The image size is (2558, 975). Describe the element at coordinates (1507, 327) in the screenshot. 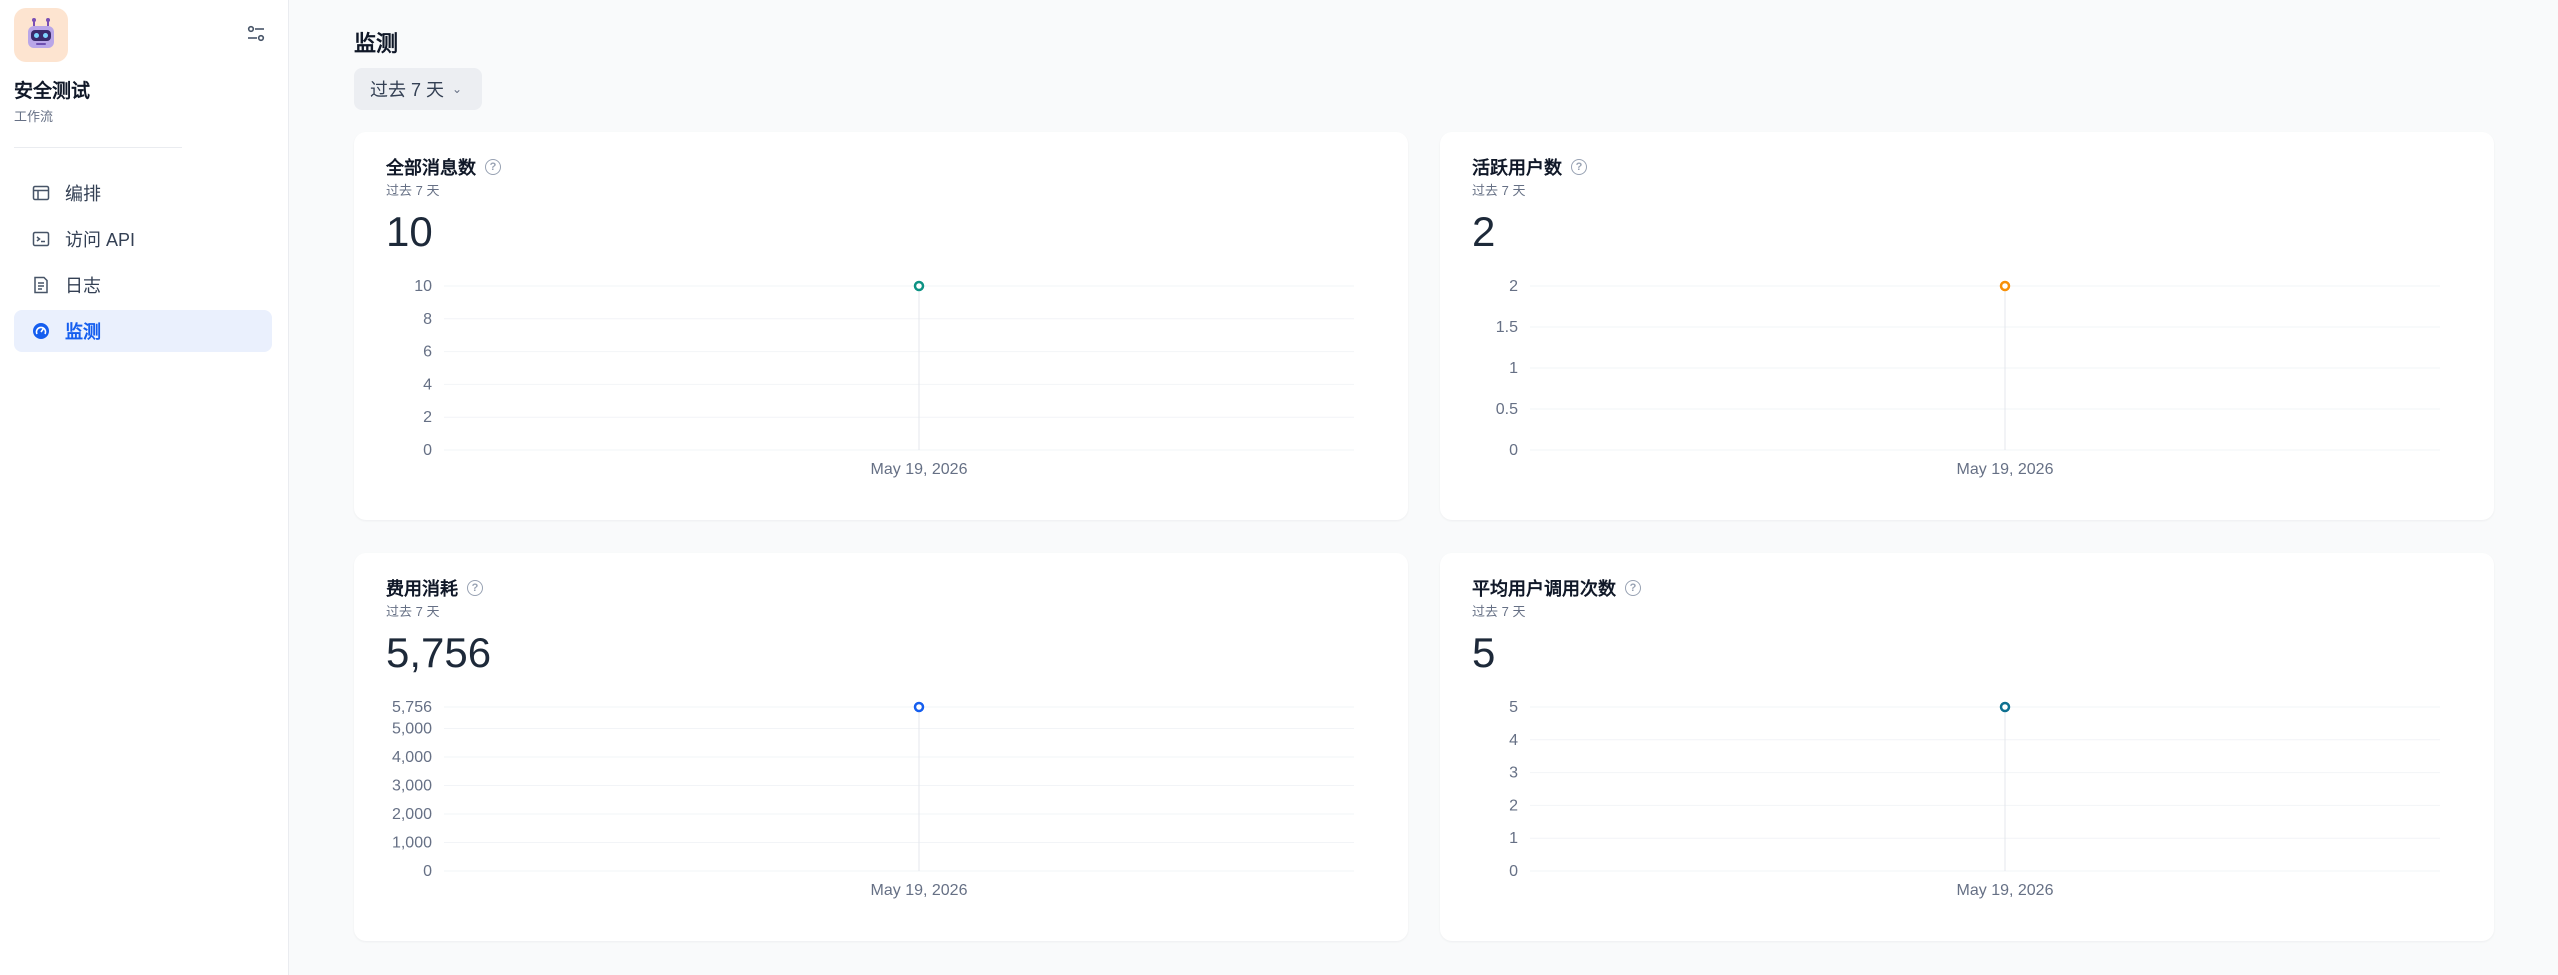

I see `y-tick-label: 1.5` at that location.